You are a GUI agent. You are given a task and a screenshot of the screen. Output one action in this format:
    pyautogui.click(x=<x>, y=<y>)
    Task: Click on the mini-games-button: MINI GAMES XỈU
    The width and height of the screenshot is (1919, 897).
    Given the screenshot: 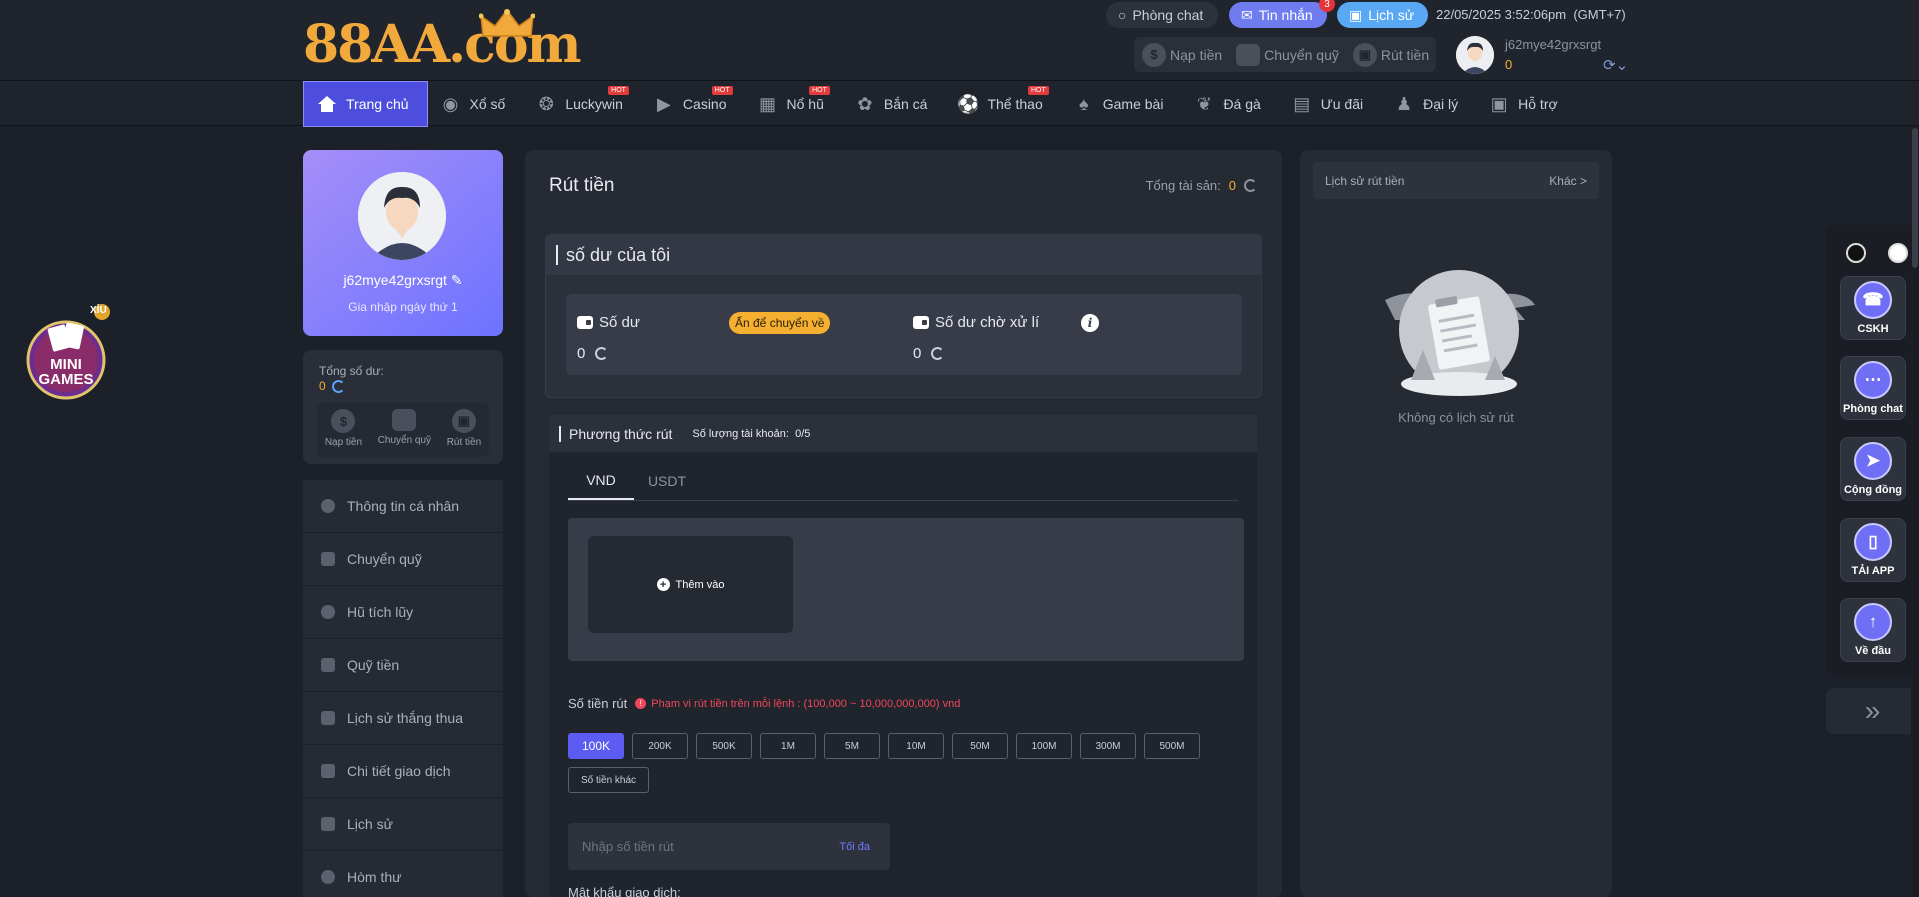 What is the action you would take?
    pyautogui.click(x=67, y=350)
    